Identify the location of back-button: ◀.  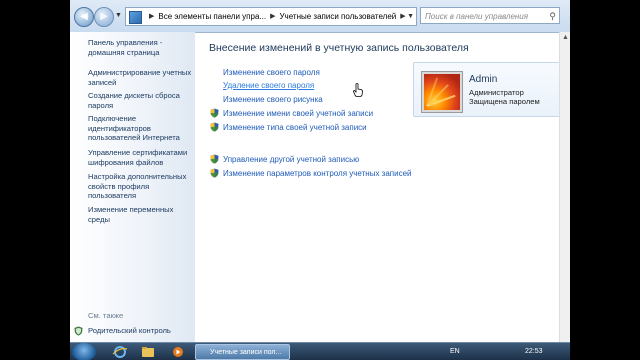
(84, 17).